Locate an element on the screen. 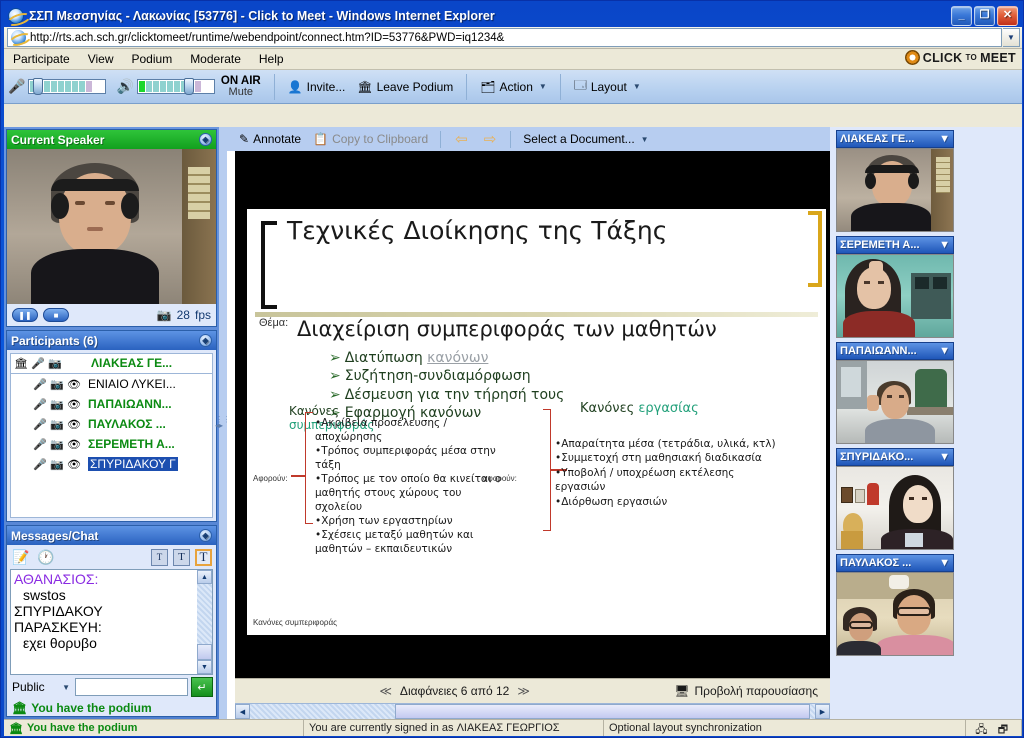 The image size is (1024, 738). scroll-down-icon: ▼ is located at coordinates (204, 667).